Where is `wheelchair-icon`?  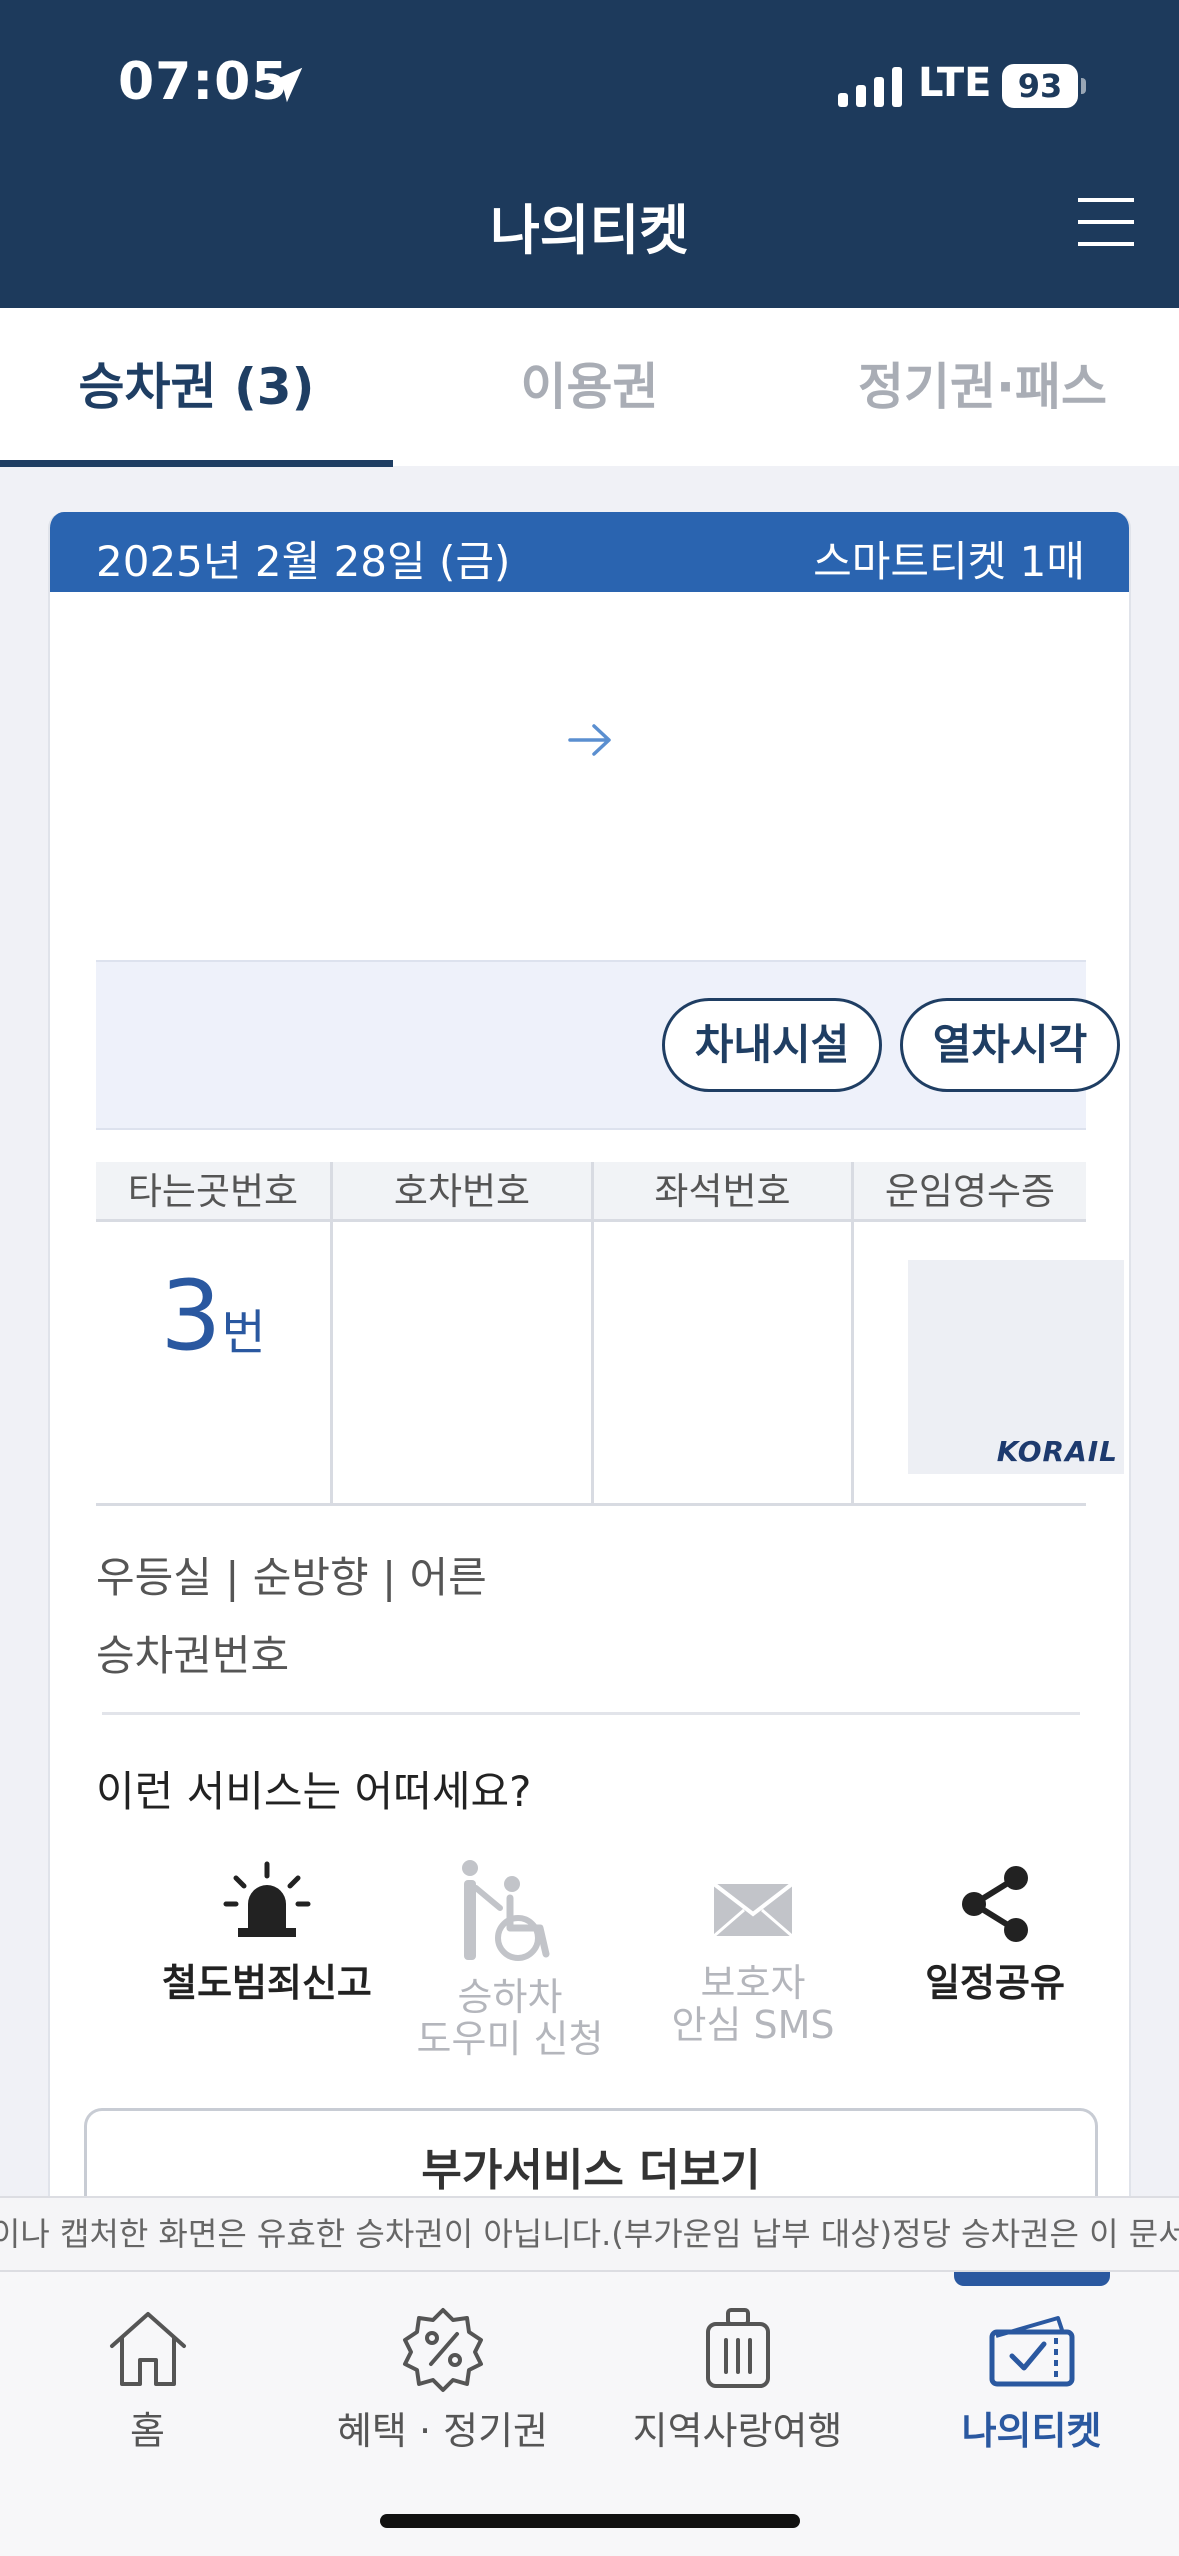 wheelchair-icon is located at coordinates (506, 1910).